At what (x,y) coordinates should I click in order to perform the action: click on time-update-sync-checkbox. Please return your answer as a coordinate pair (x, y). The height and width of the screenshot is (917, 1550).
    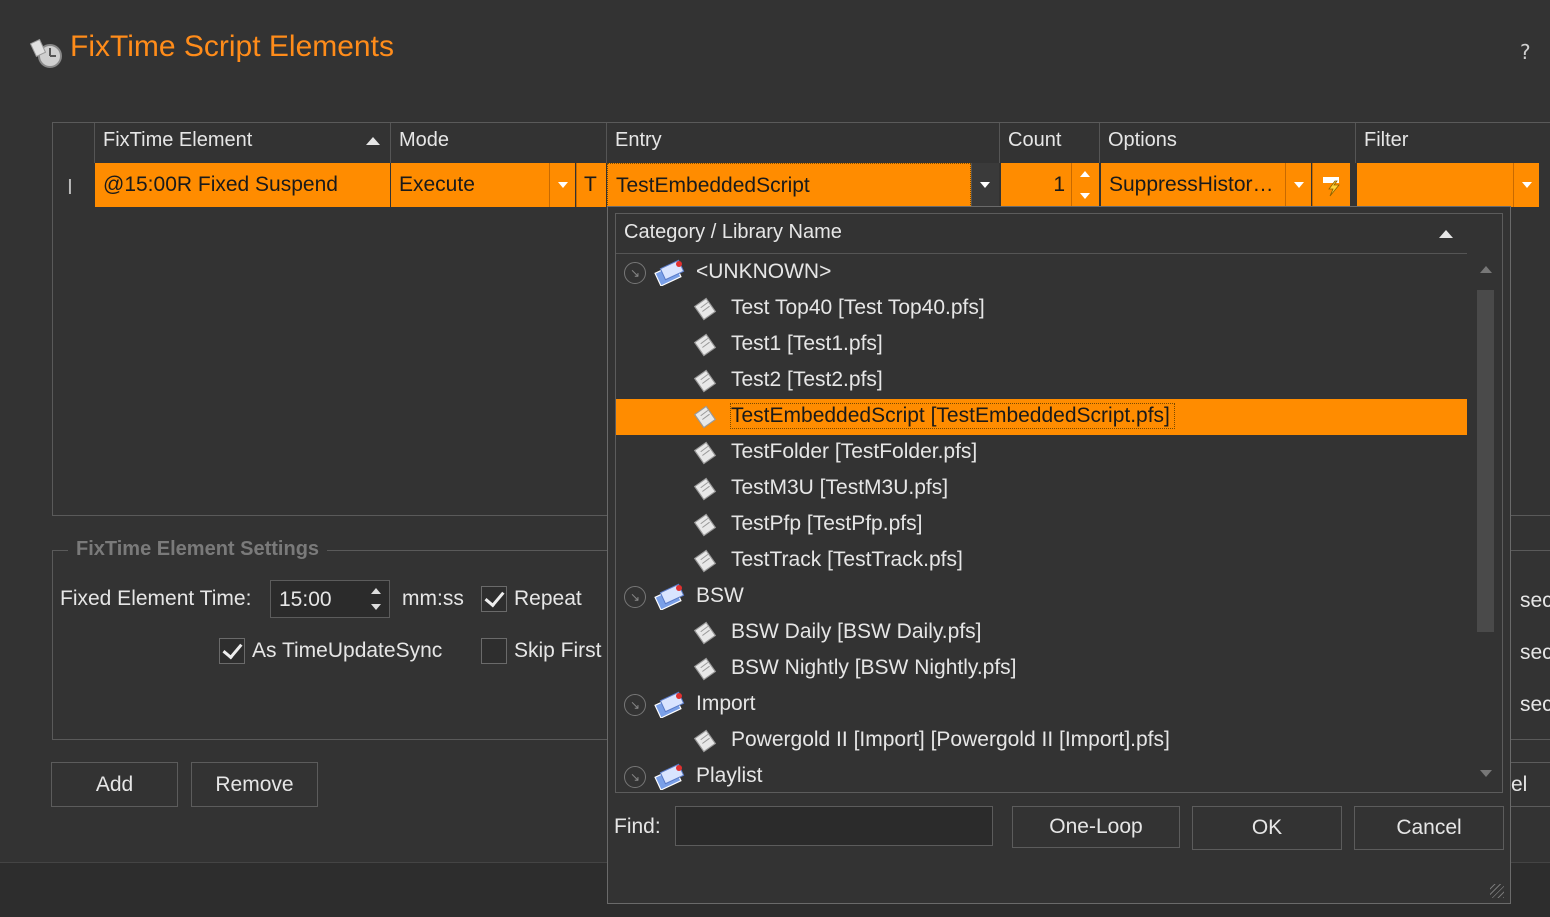
    Looking at the image, I should click on (232, 651).